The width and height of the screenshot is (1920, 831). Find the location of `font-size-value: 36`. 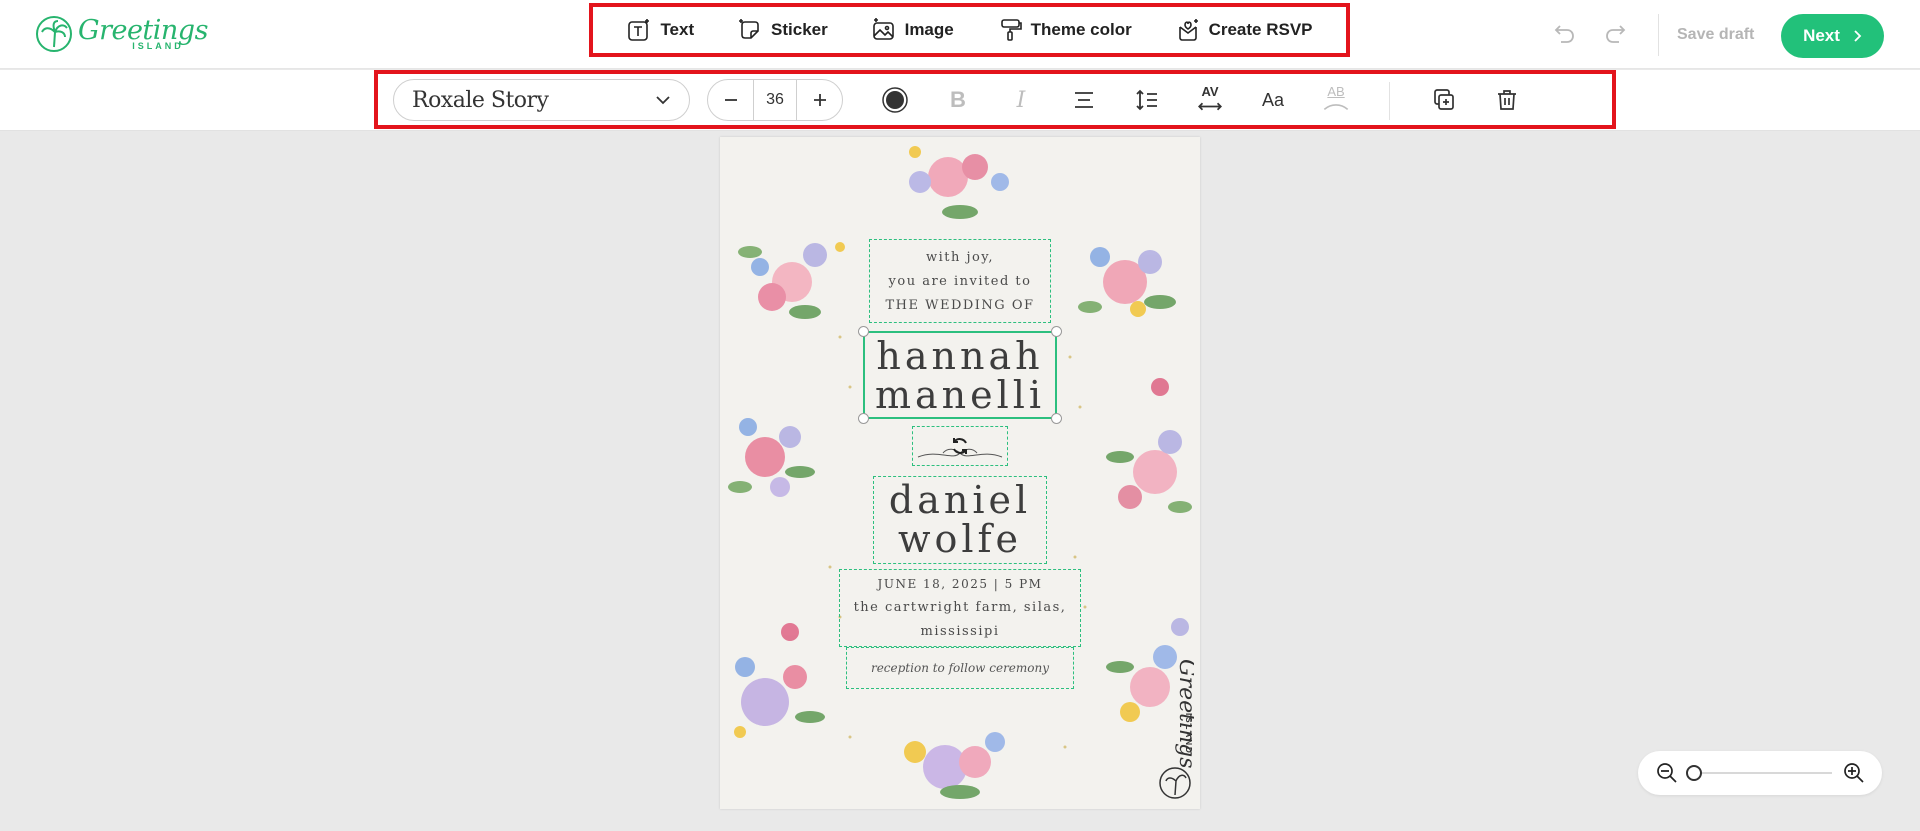

font-size-value: 36 is located at coordinates (775, 100).